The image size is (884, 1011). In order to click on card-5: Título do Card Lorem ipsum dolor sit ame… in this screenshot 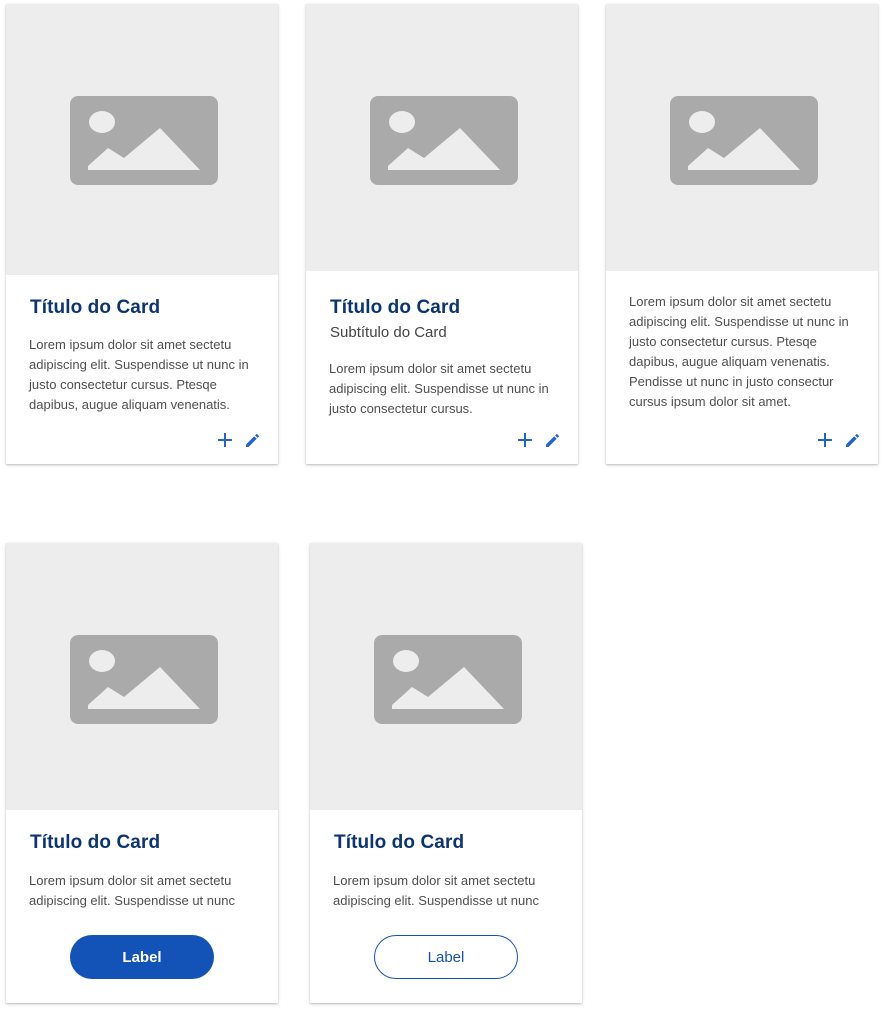, I will do `click(446, 773)`.